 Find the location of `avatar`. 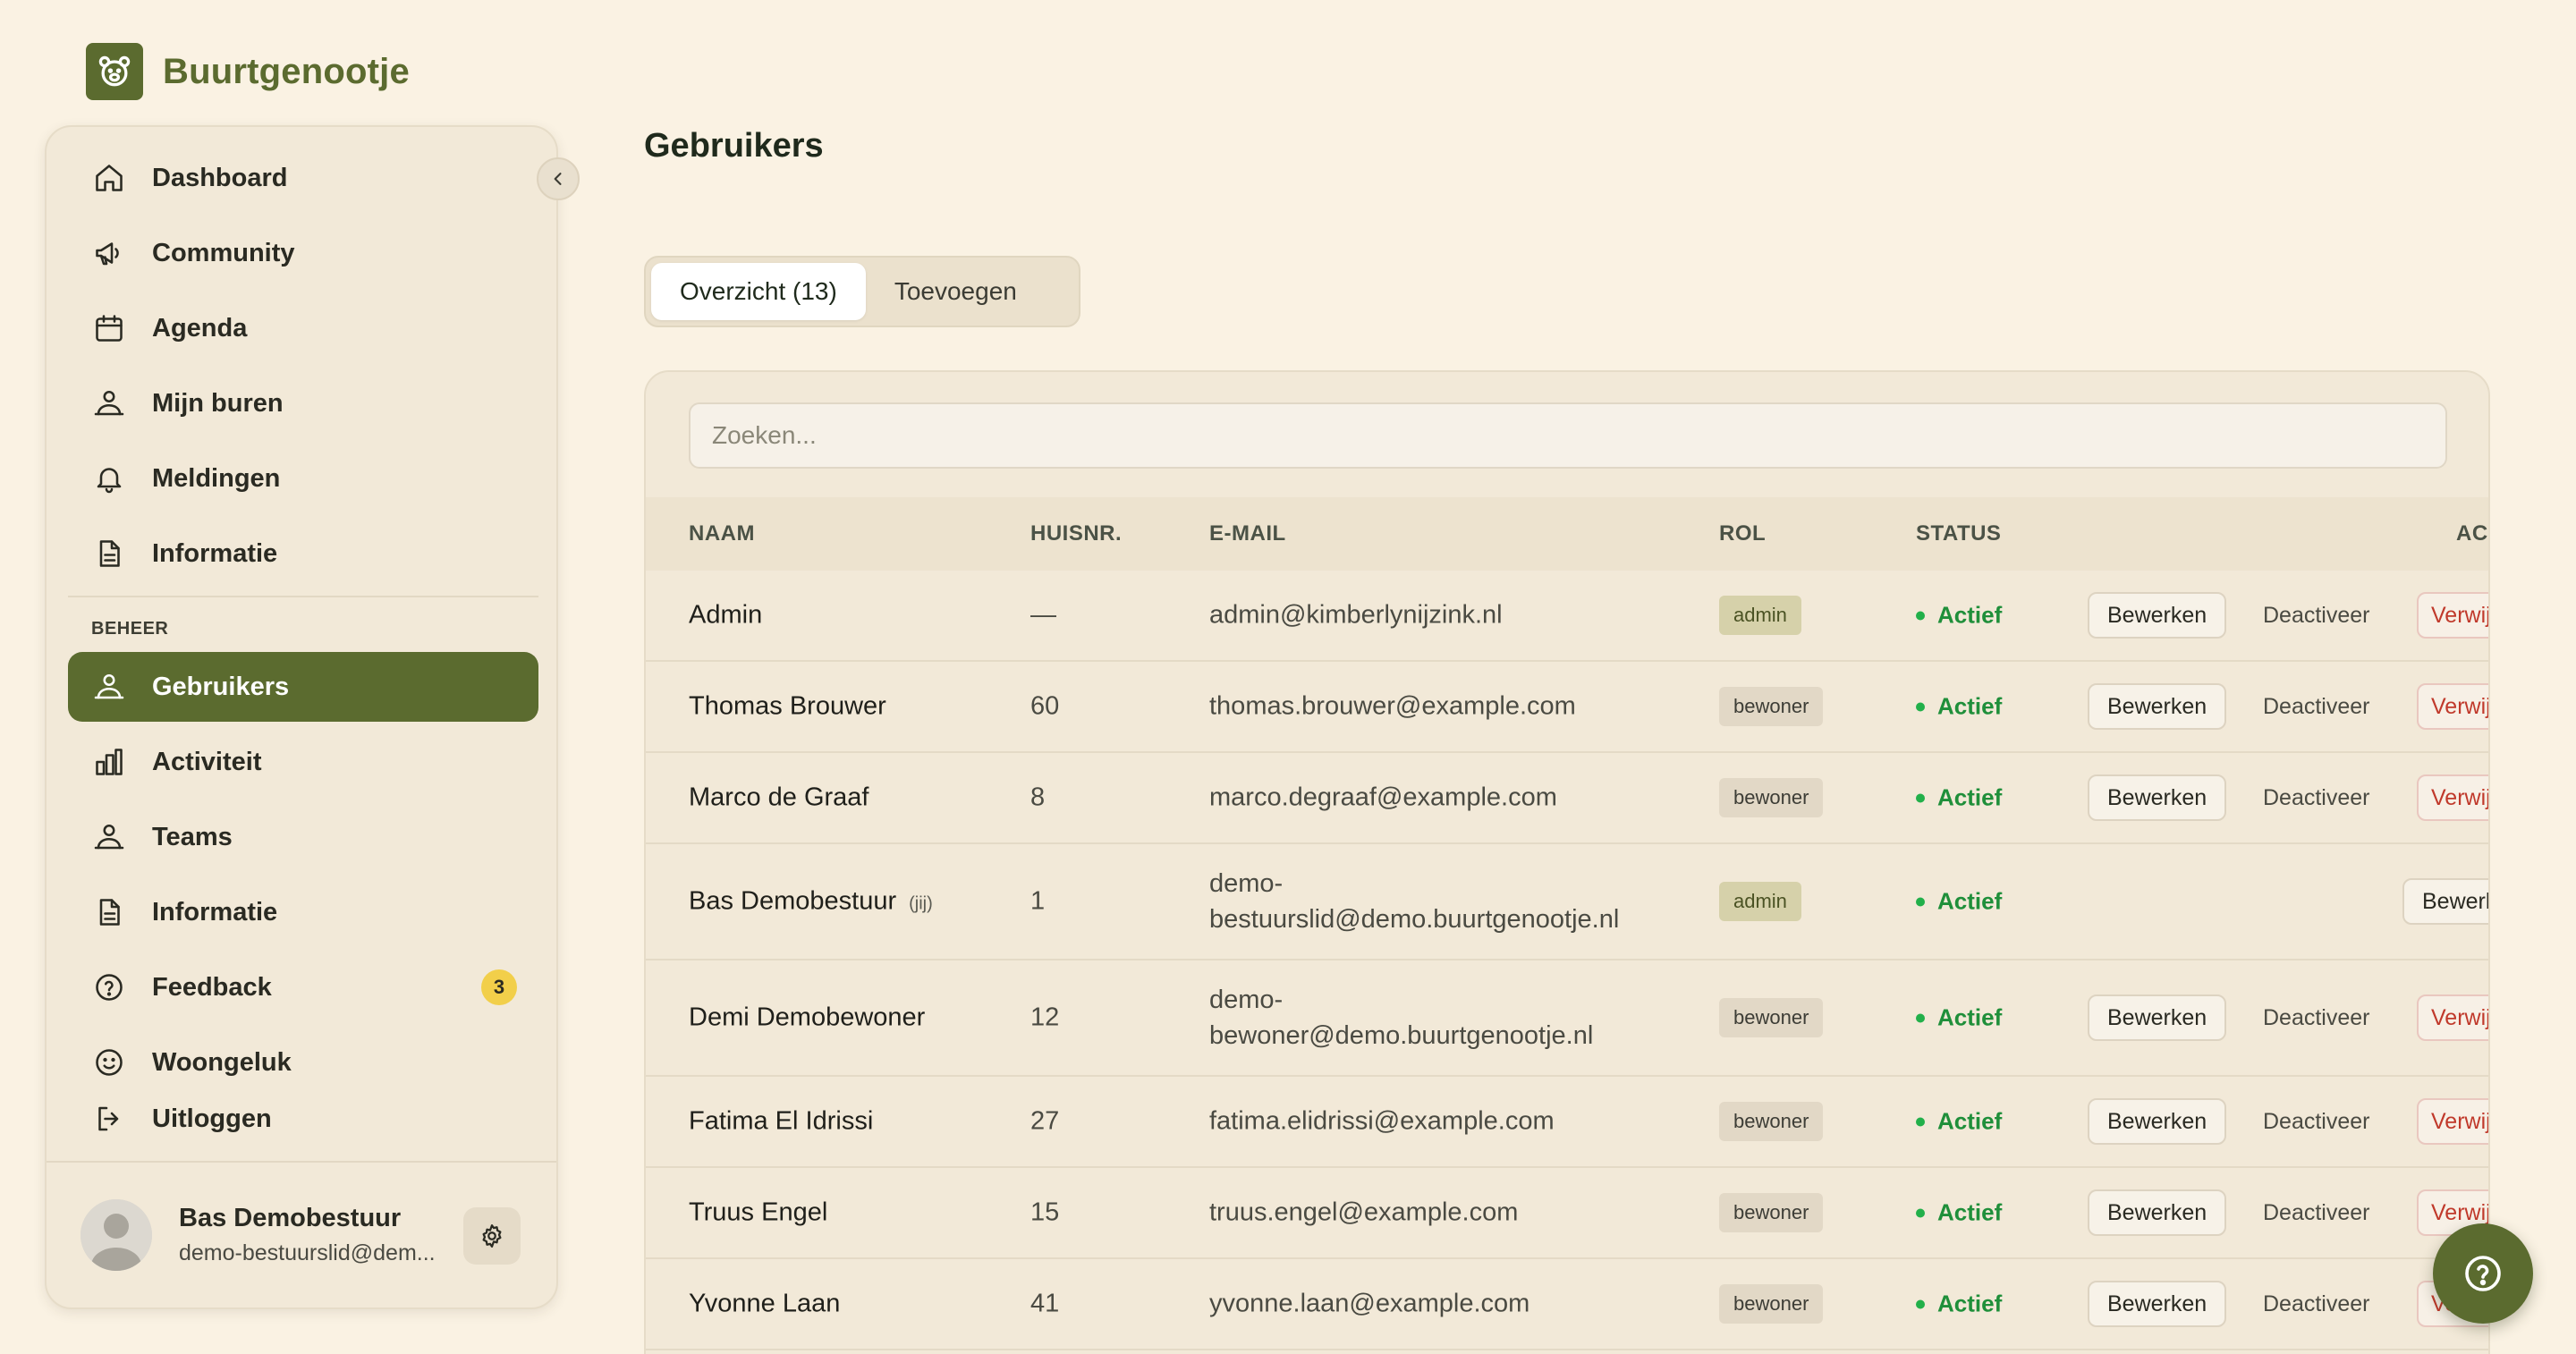

avatar is located at coordinates (116, 1235).